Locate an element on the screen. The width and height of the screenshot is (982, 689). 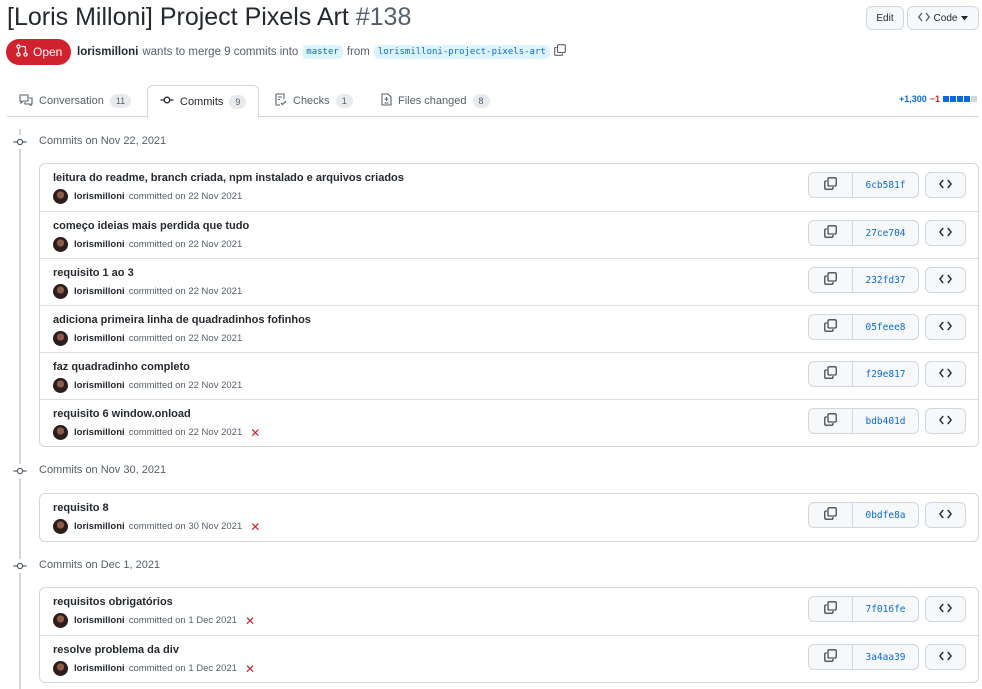
commit-sha-group: bdb401d is located at coordinates (863, 421).